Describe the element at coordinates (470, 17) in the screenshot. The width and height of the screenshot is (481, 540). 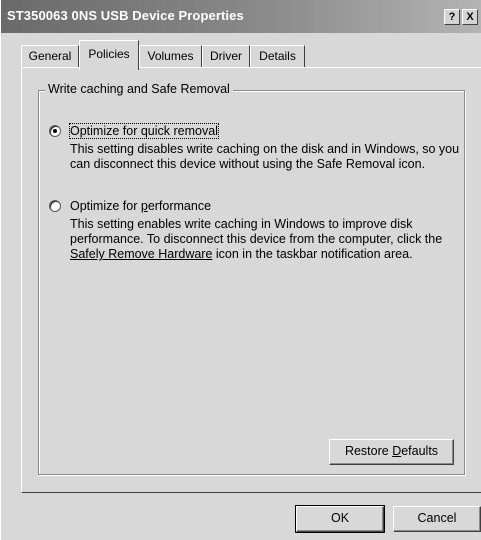
I see `close-button: X` at that location.